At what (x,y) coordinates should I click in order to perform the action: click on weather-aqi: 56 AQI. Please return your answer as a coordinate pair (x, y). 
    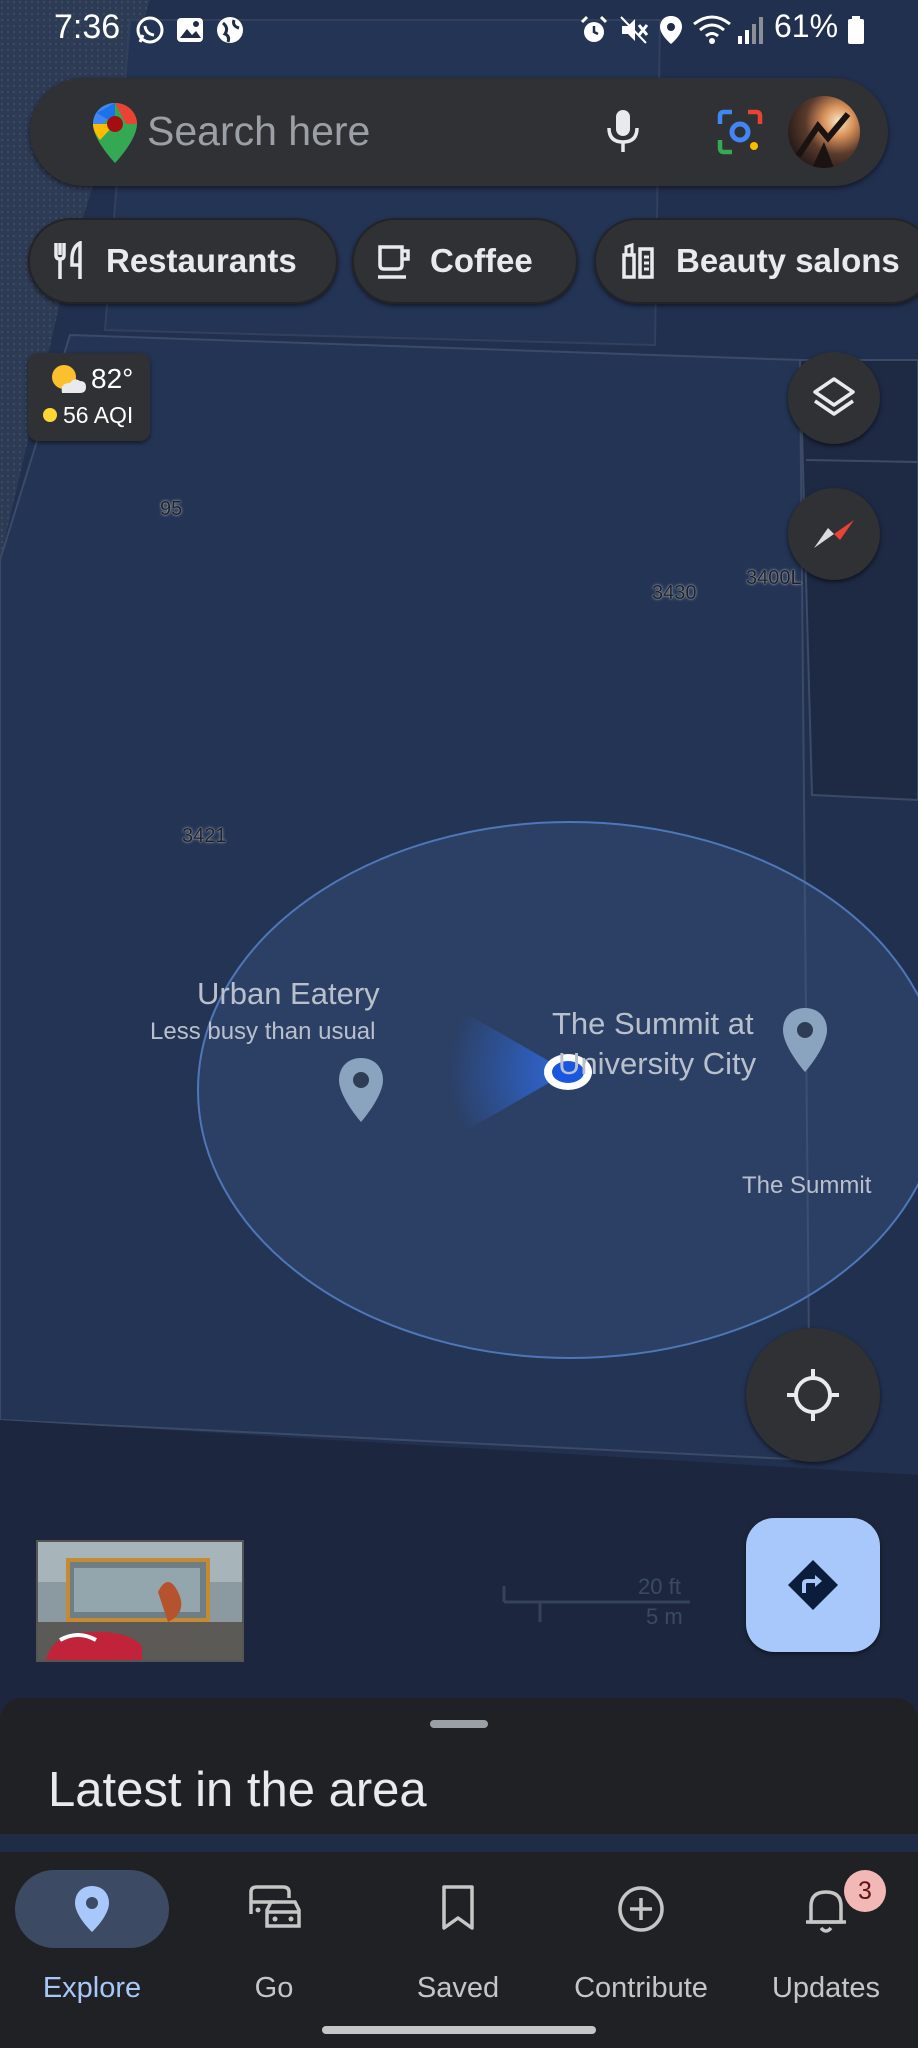
    Looking at the image, I should click on (98, 415).